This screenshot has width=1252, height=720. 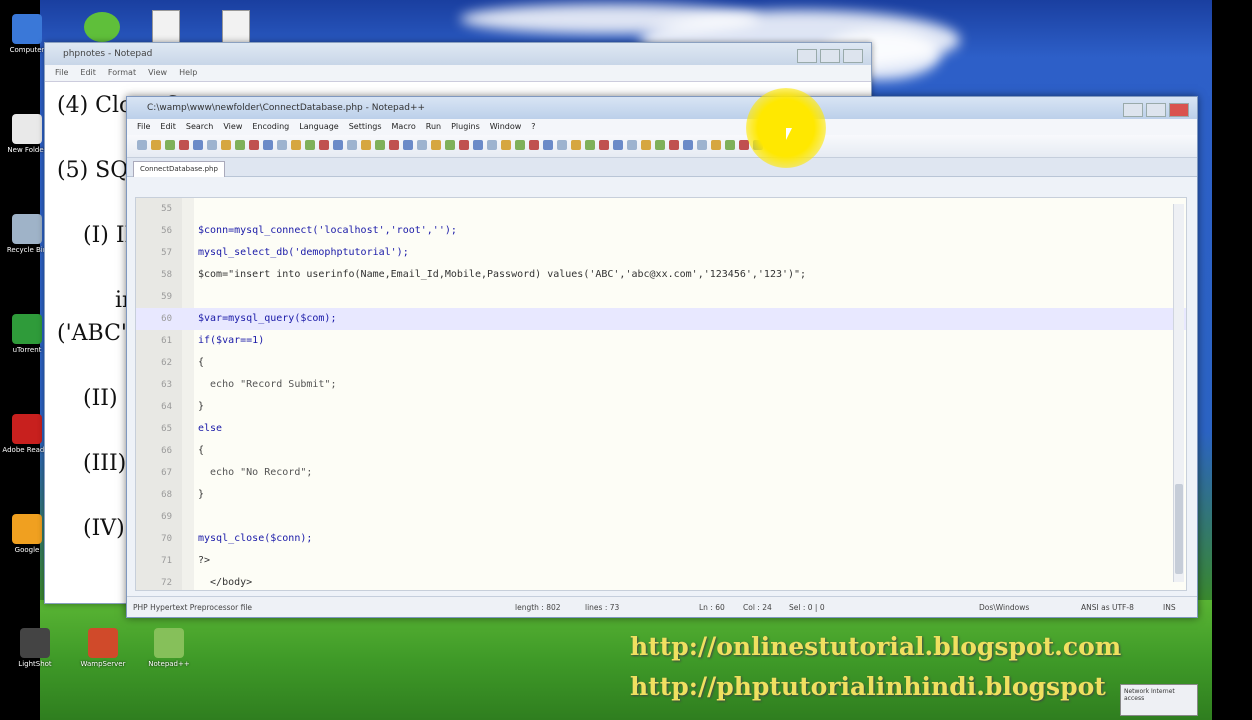 What do you see at coordinates (166, 319) in the screenshot?
I see `line-number: 60` at bounding box center [166, 319].